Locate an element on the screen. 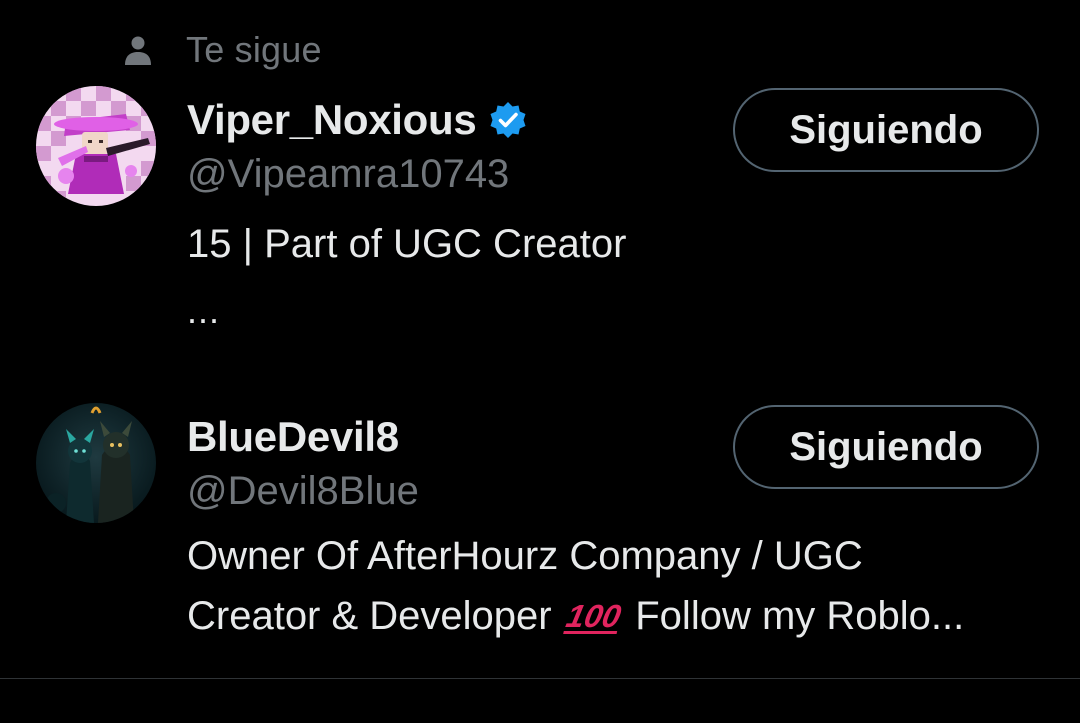 The height and width of the screenshot is (723, 1080). name-row: BlueDevil8 is located at coordinates (293, 437).